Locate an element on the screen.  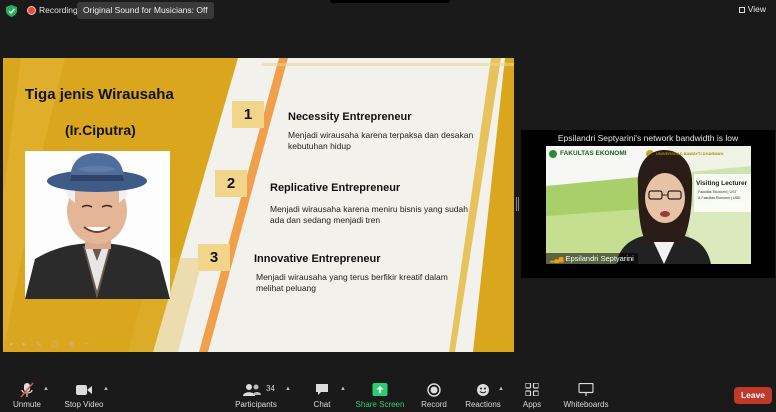
participants-button: 34 Participants is located at coordinates (256, 395).